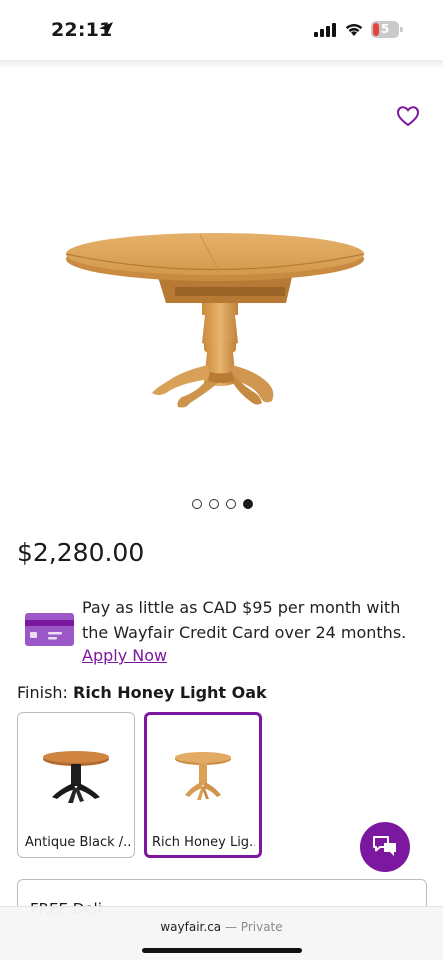 The height and width of the screenshot is (960, 443). What do you see at coordinates (408, 116) in the screenshot?
I see `favorite-heart-icon` at bounding box center [408, 116].